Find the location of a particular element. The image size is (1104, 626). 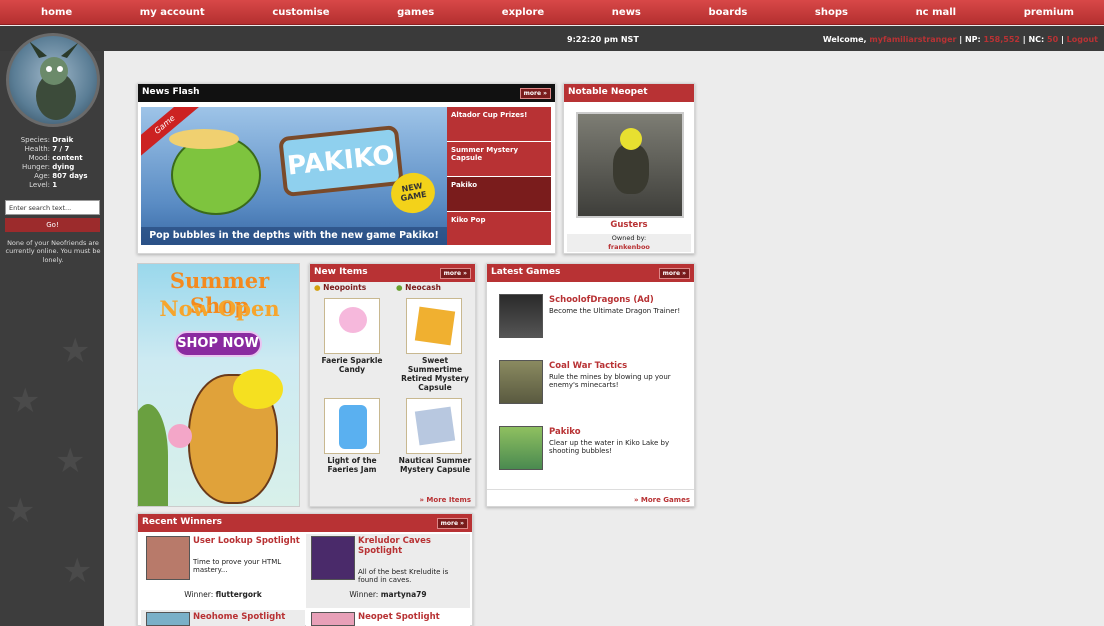

nav-home: home is located at coordinates (56, 12).